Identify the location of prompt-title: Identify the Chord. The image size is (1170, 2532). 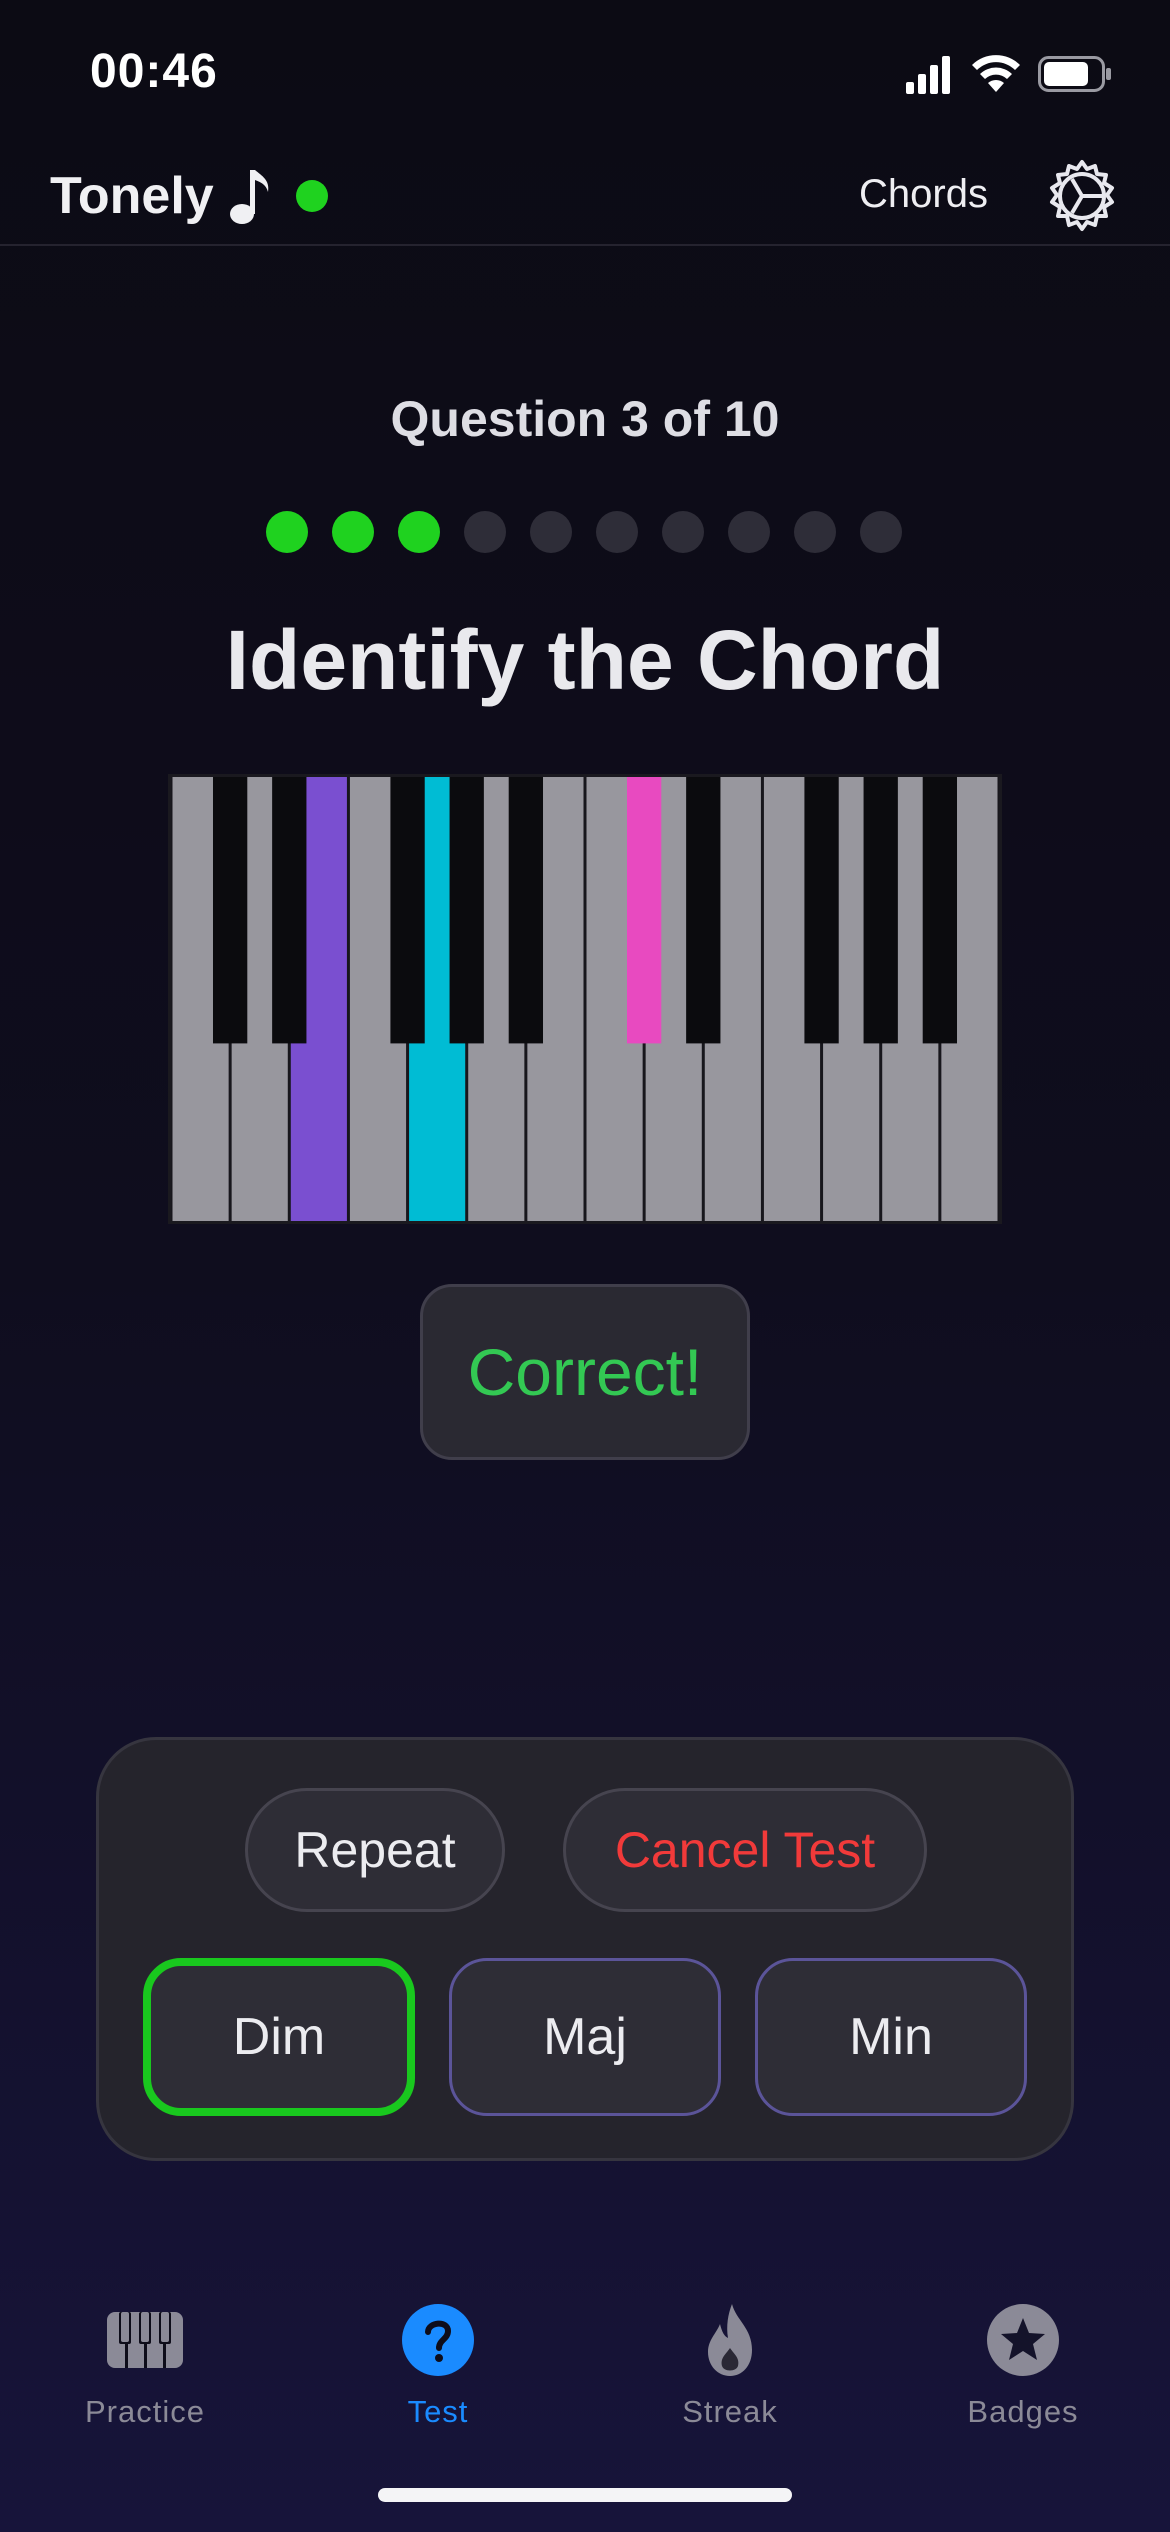
(585, 660).